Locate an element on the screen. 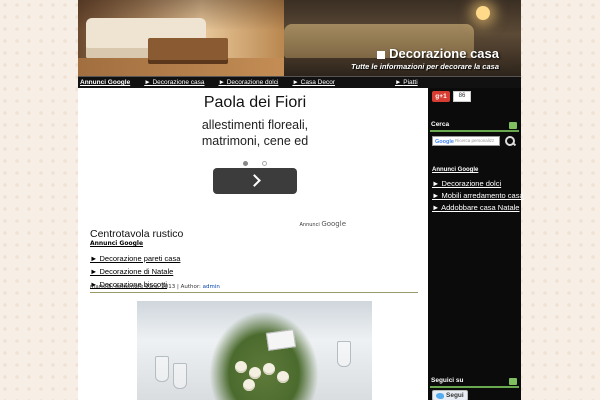 Image resolution: width=600 pixels, height=400 pixels. post-title: Centrotavola rustico is located at coordinates (136, 234).